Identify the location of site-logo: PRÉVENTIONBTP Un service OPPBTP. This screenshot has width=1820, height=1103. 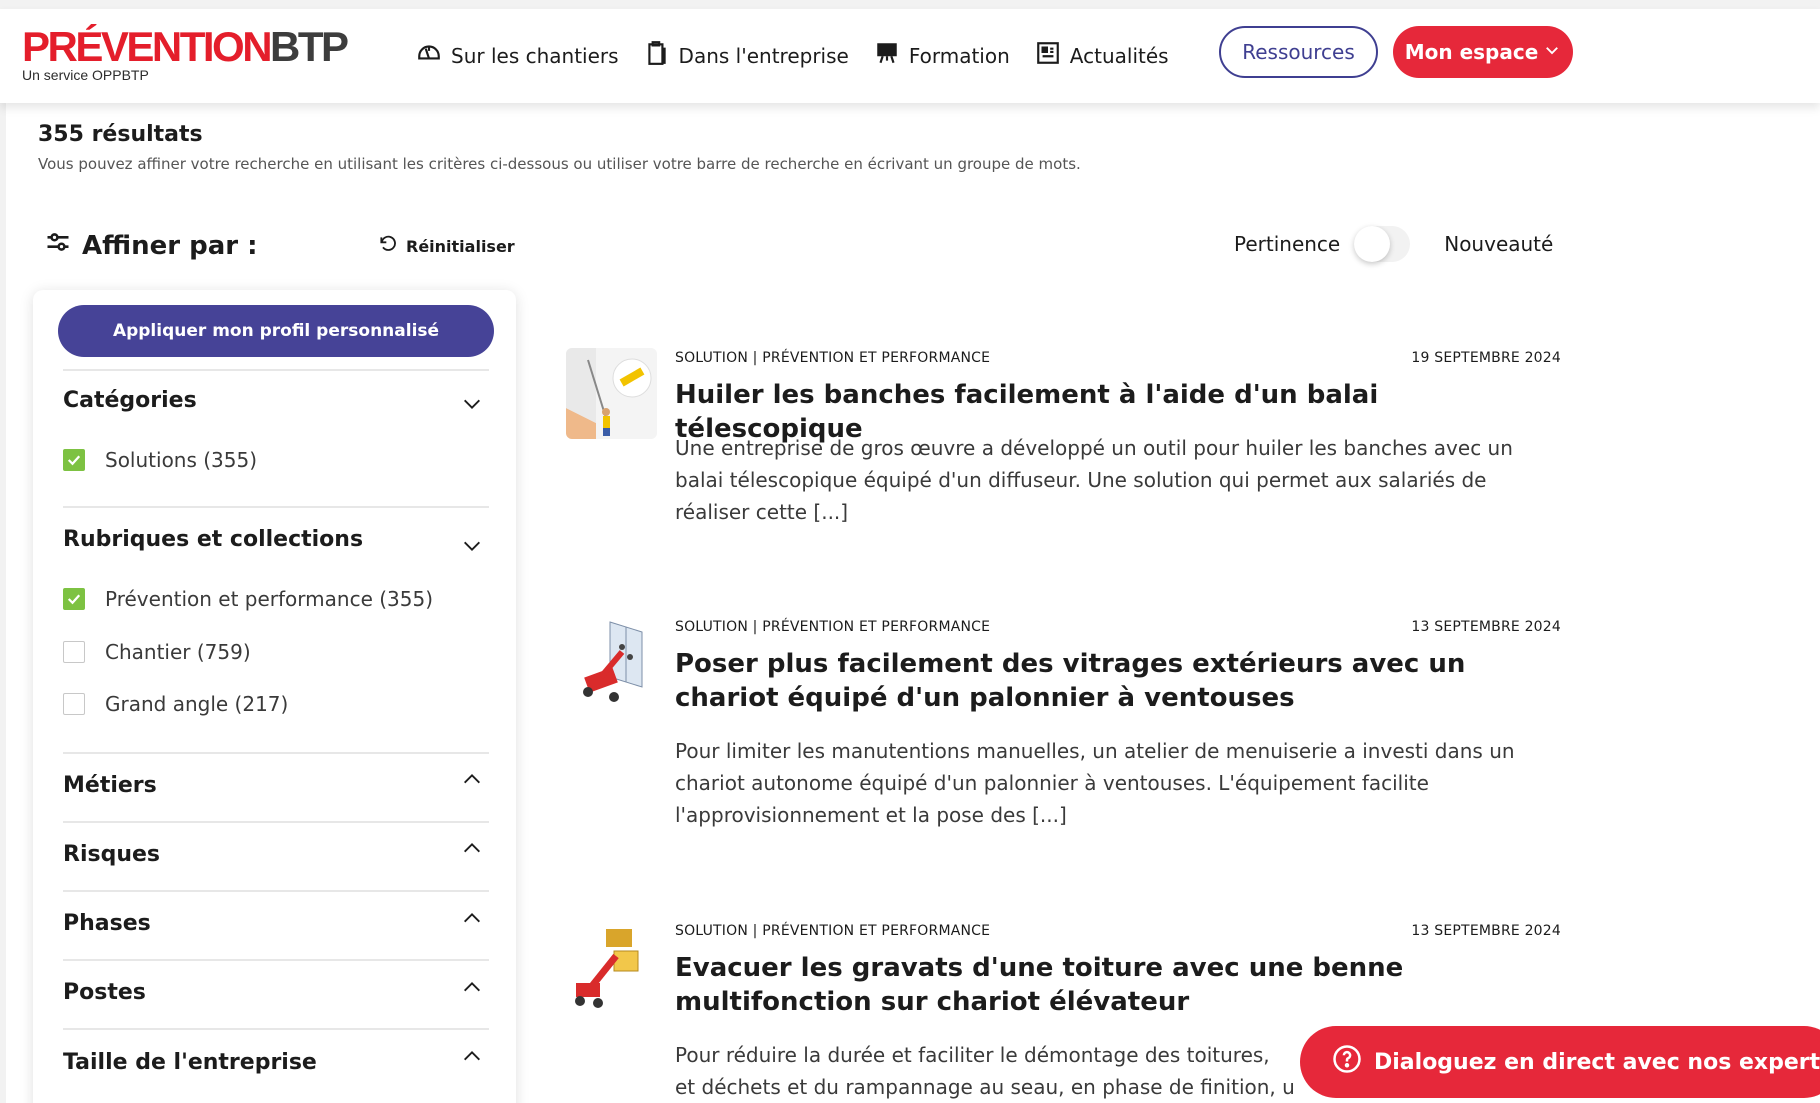
(185, 55).